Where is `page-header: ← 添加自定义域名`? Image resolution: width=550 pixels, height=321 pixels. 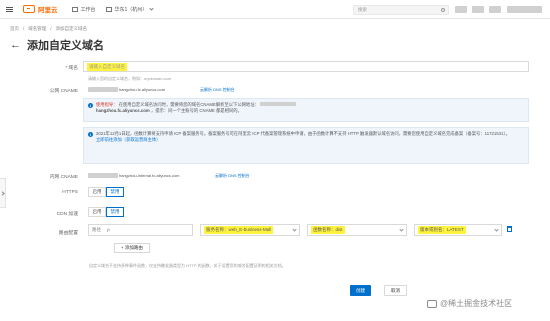 page-header: ← 添加自定义域名 is located at coordinates (57, 45).